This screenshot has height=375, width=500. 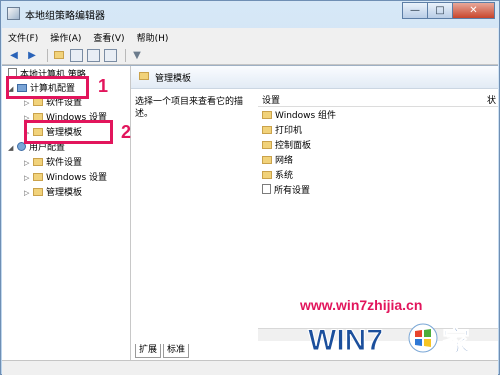 I want to click on annotation-number-1: 1, so click(x=103, y=86).